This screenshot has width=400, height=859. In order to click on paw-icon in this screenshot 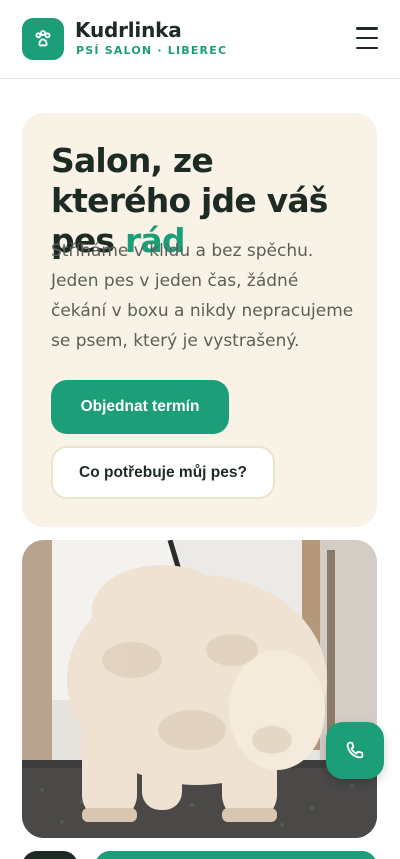, I will do `click(43, 38)`.